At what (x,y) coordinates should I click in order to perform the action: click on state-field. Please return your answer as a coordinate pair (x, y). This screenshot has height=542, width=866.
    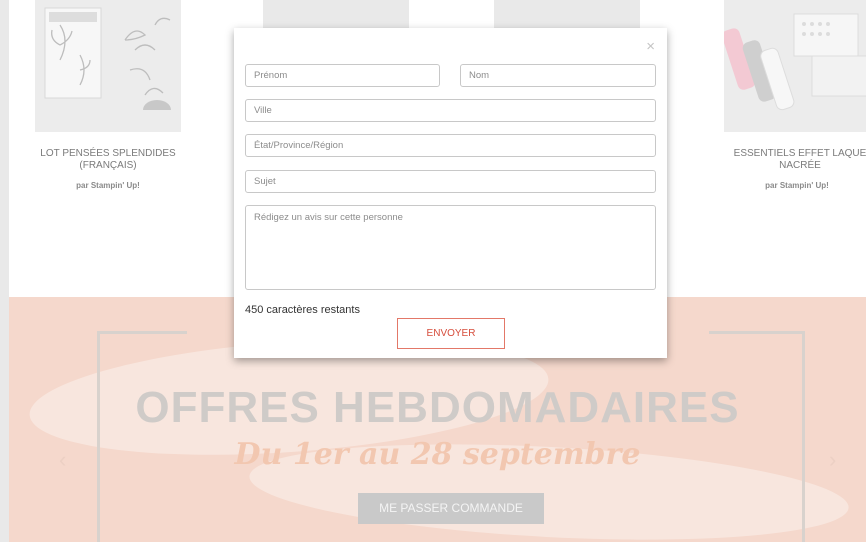
    Looking at the image, I should click on (450, 145).